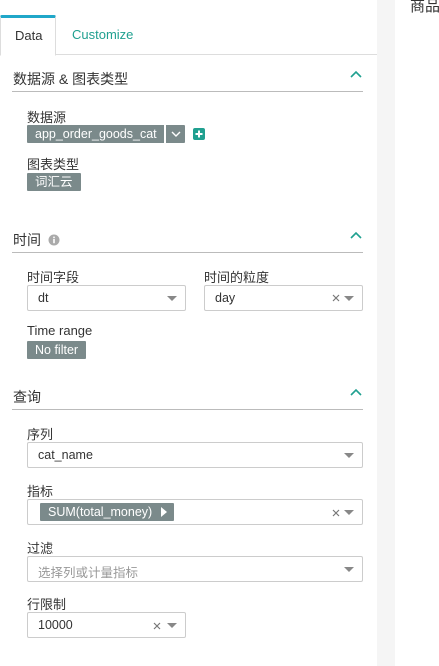 Image resolution: width=439 pixels, height=666 pixels. What do you see at coordinates (417, 333) in the screenshot?
I see `chart-canvas-area: 商品` at bounding box center [417, 333].